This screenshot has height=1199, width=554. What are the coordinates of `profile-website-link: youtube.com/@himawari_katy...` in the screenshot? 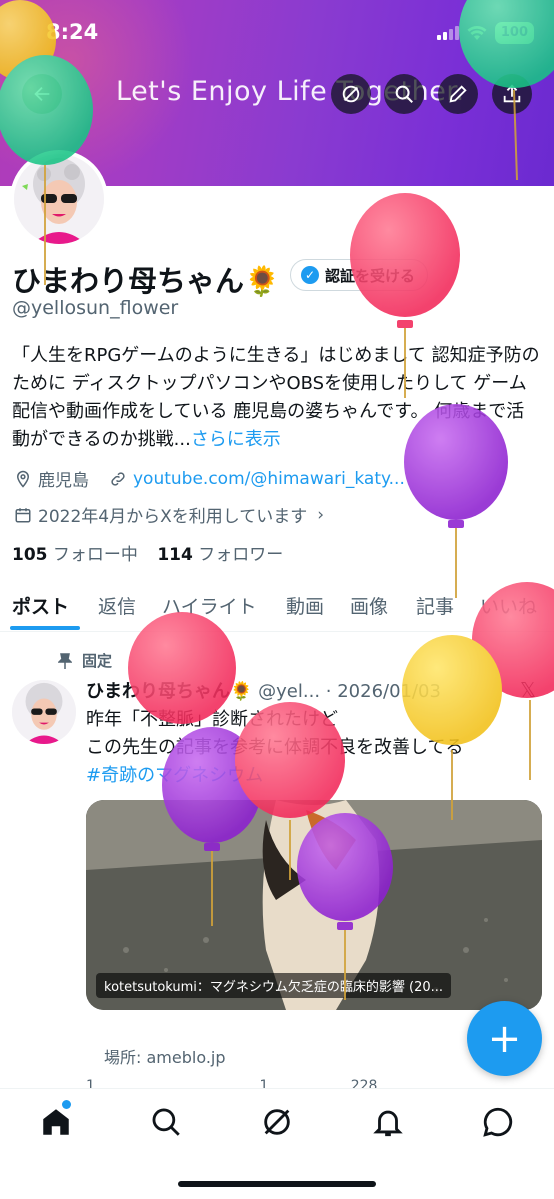 It's located at (269, 479).